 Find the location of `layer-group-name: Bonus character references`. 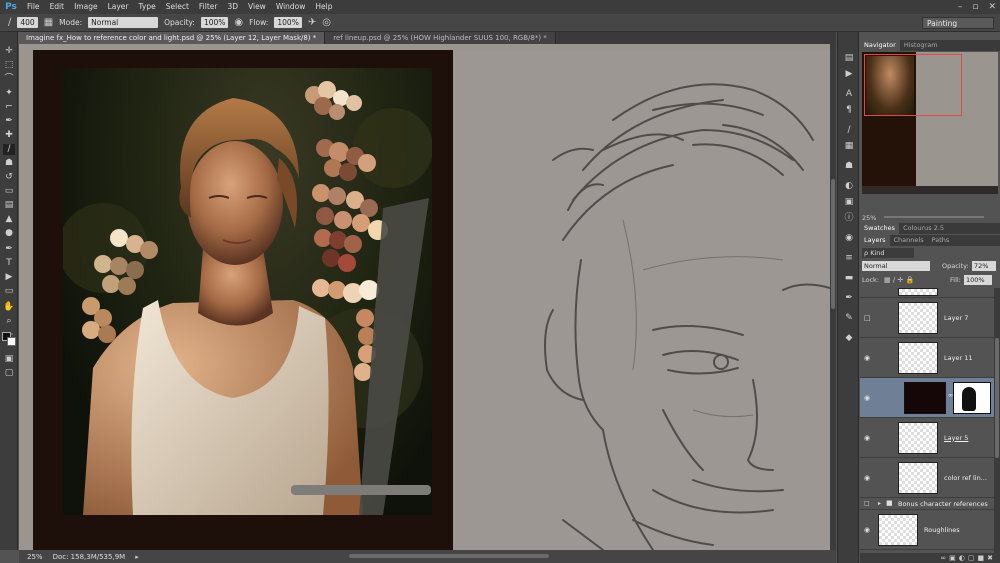

layer-group-name: Bonus character references is located at coordinates (943, 504).